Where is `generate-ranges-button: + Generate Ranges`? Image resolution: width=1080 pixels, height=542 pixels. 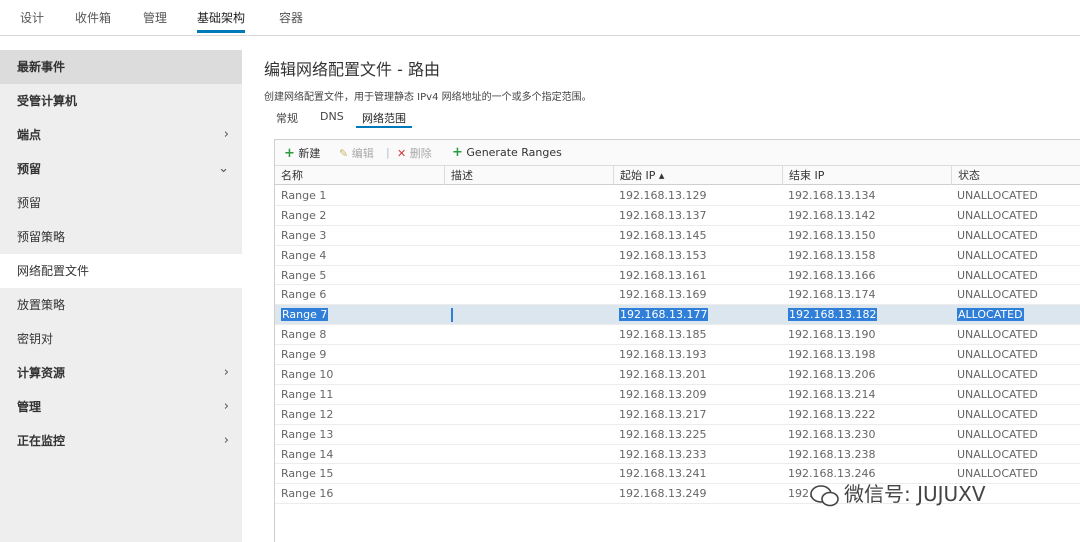
generate-ranges-button: + Generate Ranges is located at coordinates (507, 152).